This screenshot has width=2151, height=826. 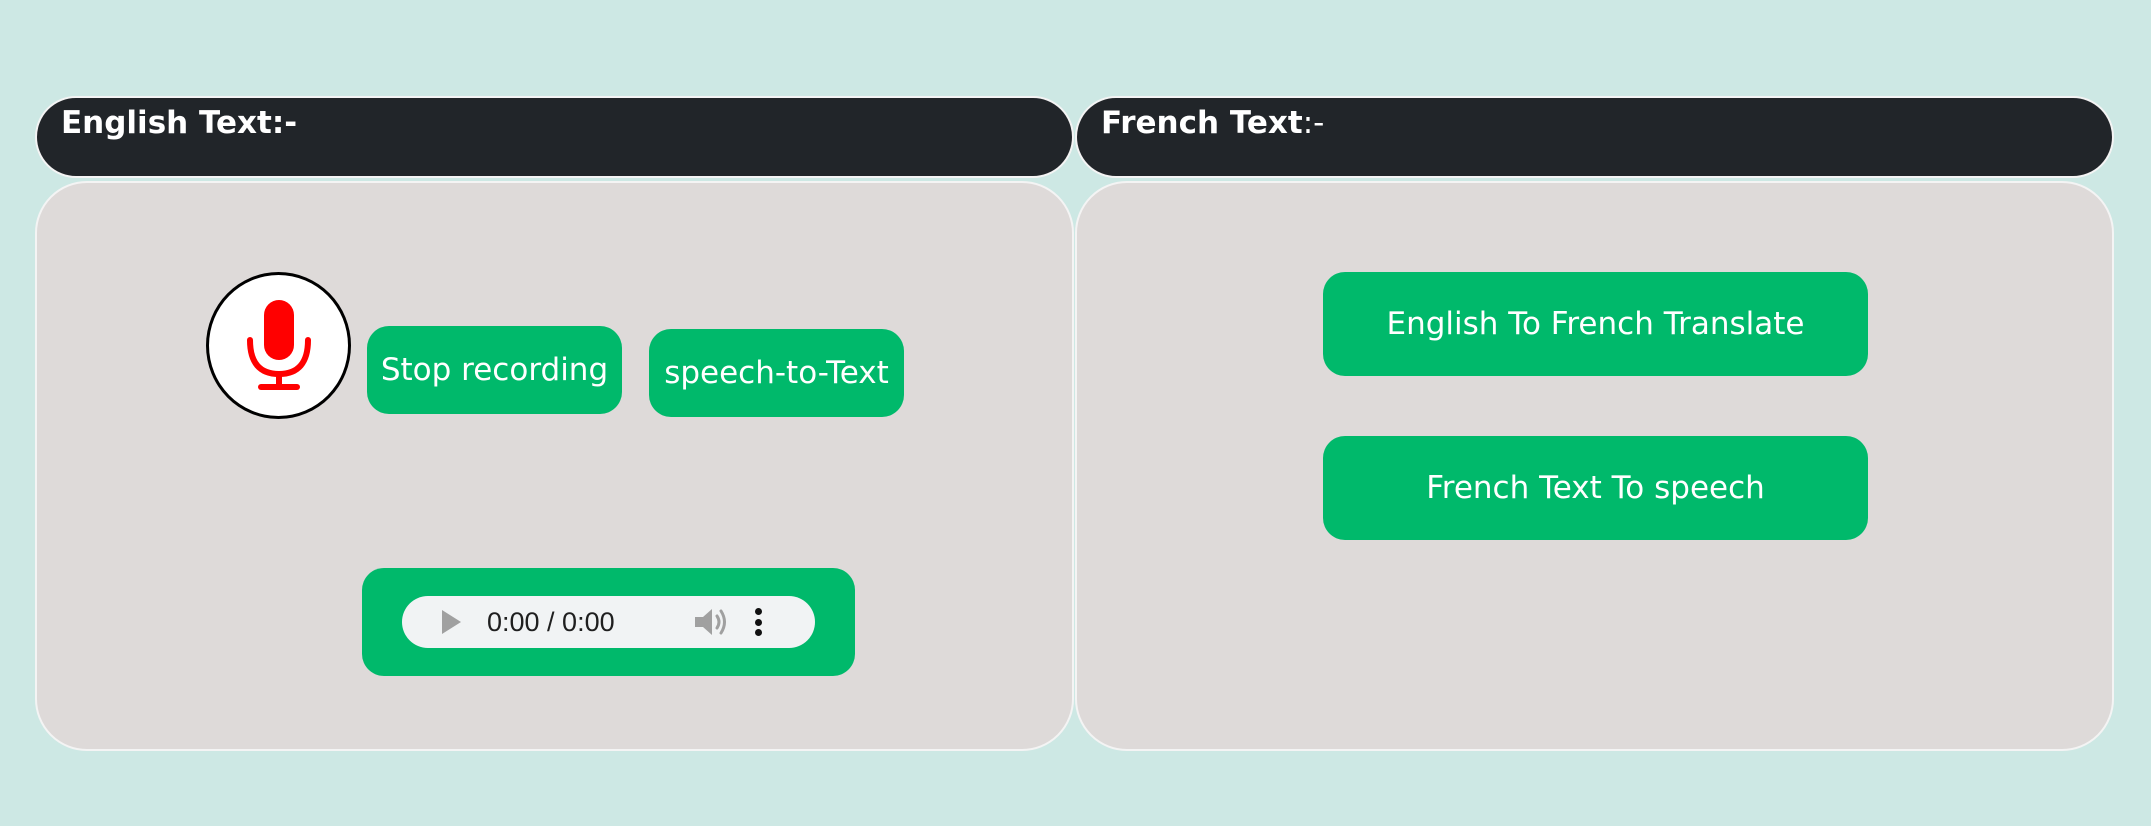 I want to click on record-button, so click(x=278, y=345).